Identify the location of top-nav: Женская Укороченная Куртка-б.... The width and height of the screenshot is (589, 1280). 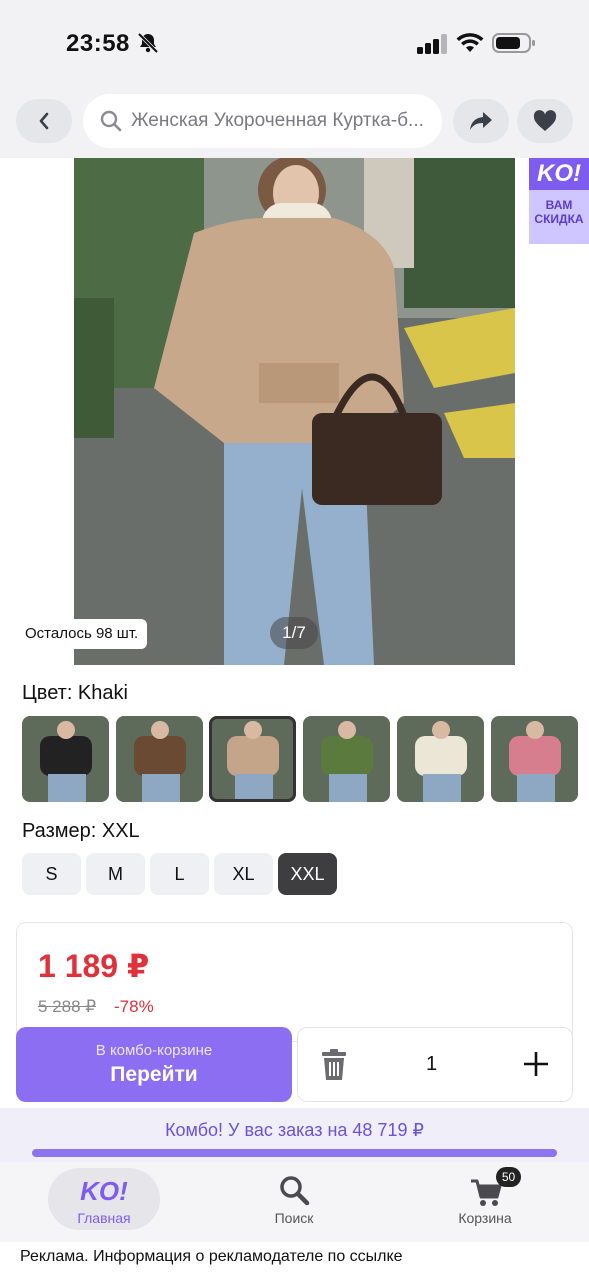
(294, 123).